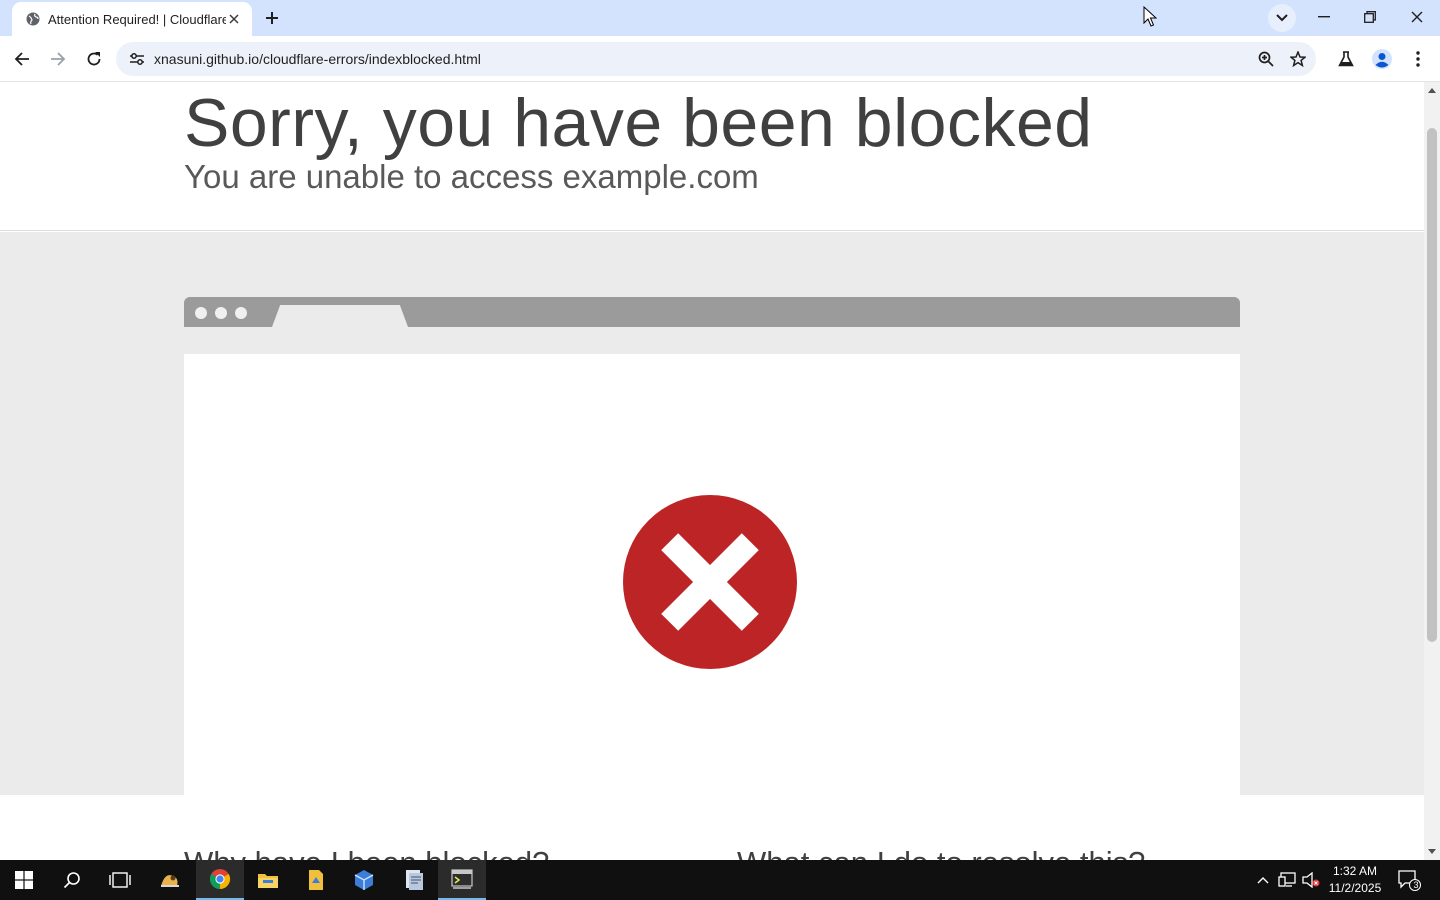  I want to click on terminal-icon, so click(462, 880).